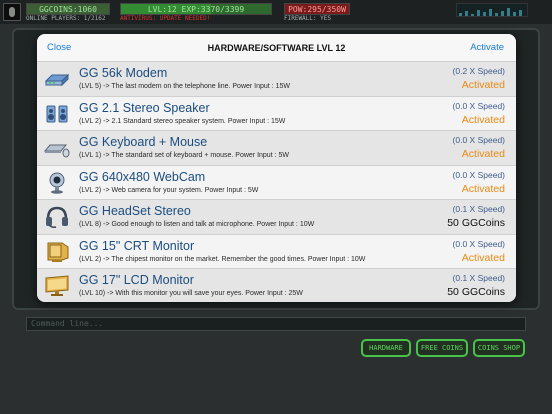  I want to click on modal-title: HARDWARE/SOFTWARE LVL 12, so click(276, 48).